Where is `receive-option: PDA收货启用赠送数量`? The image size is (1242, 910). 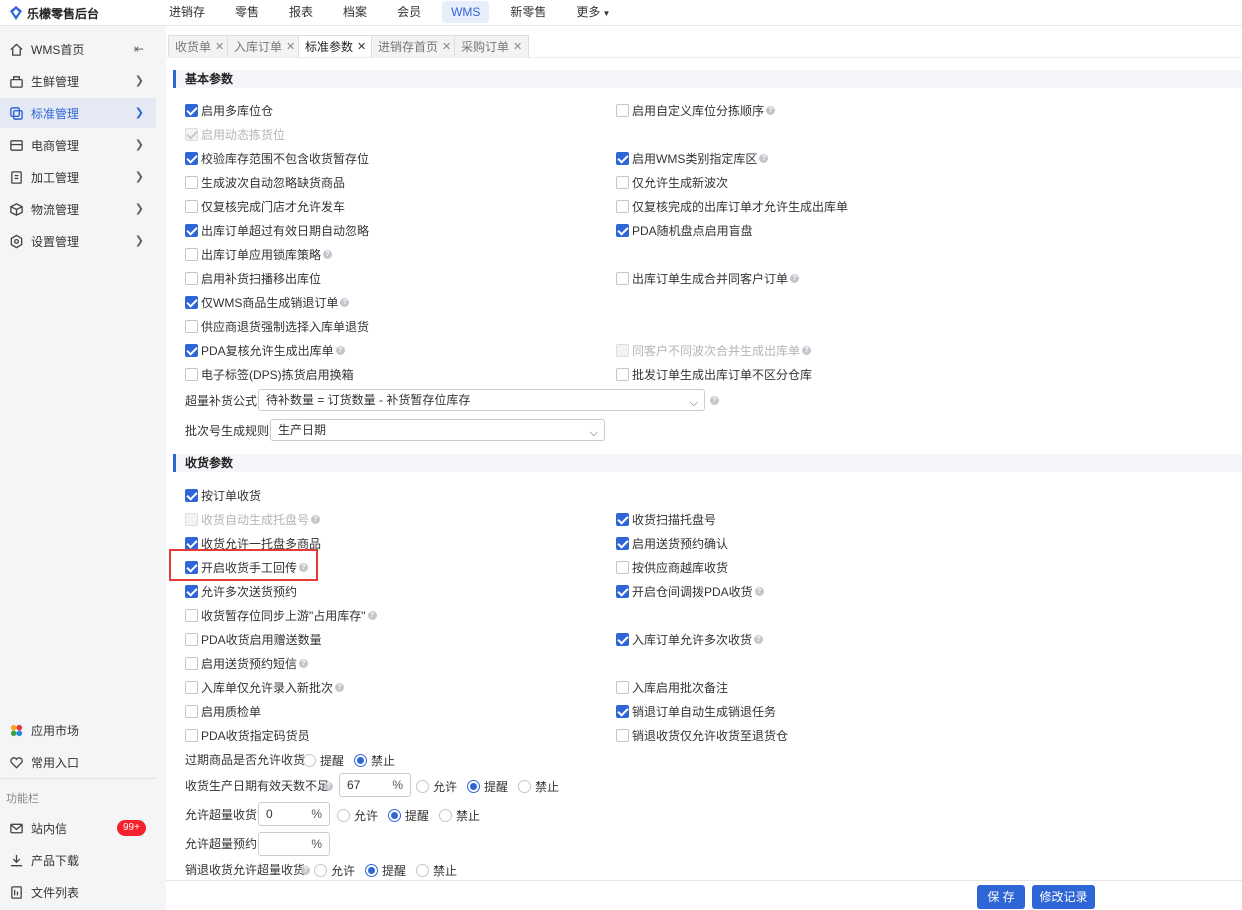 receive-option: PDA收货启用赠送数量 is located at coordinates (253, 639).